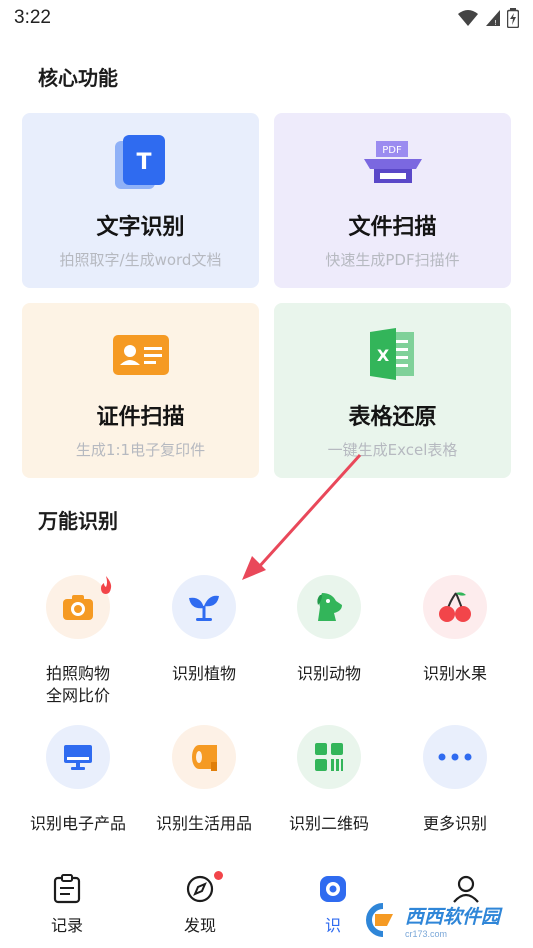 The height and width of the screenshot is (948, 533). I want to click on nav-label: 记录, so click(66, 925).